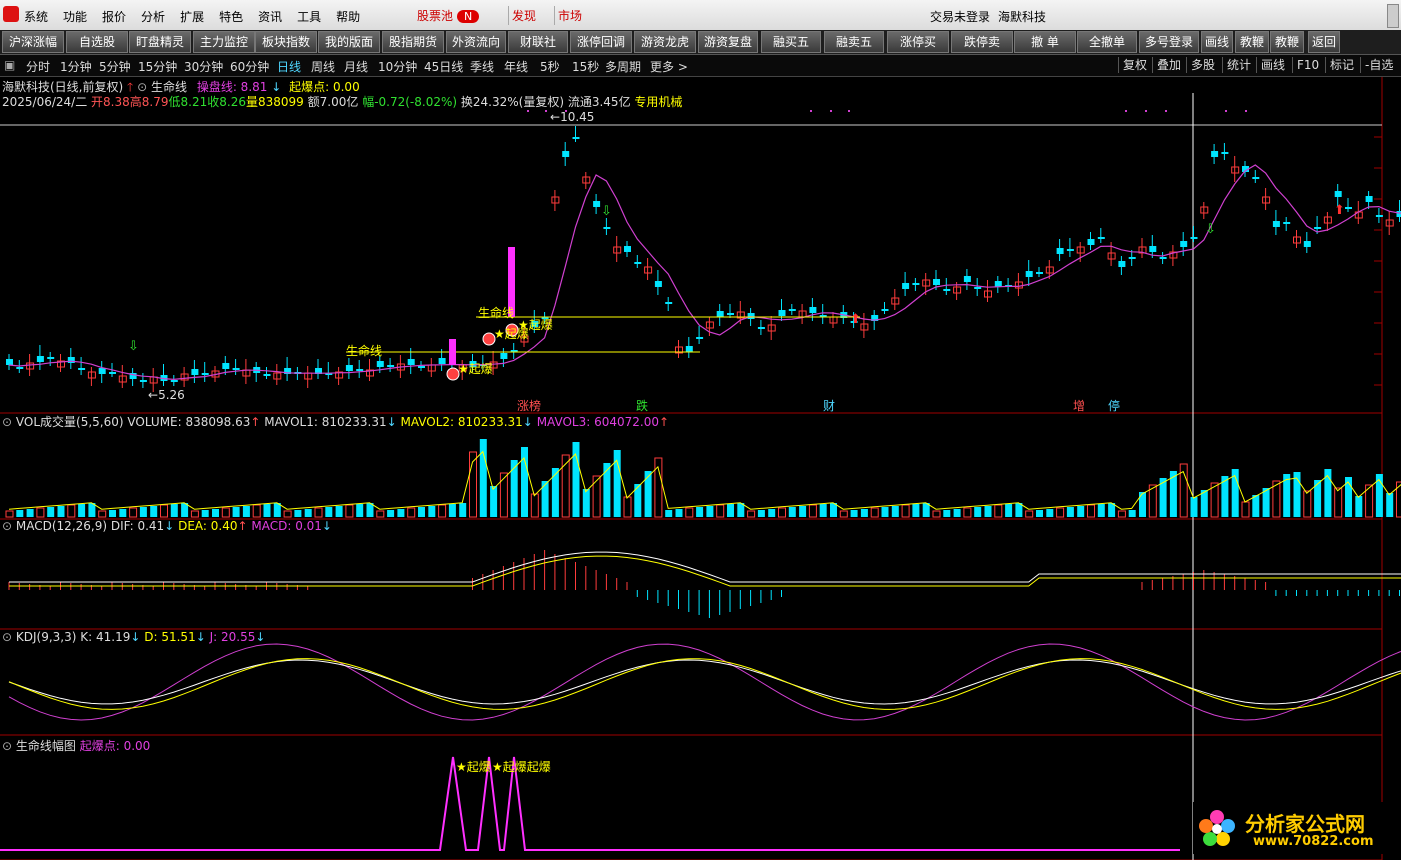  I want to click on toolbar-button-7: 外资流向, so click(476, 42).